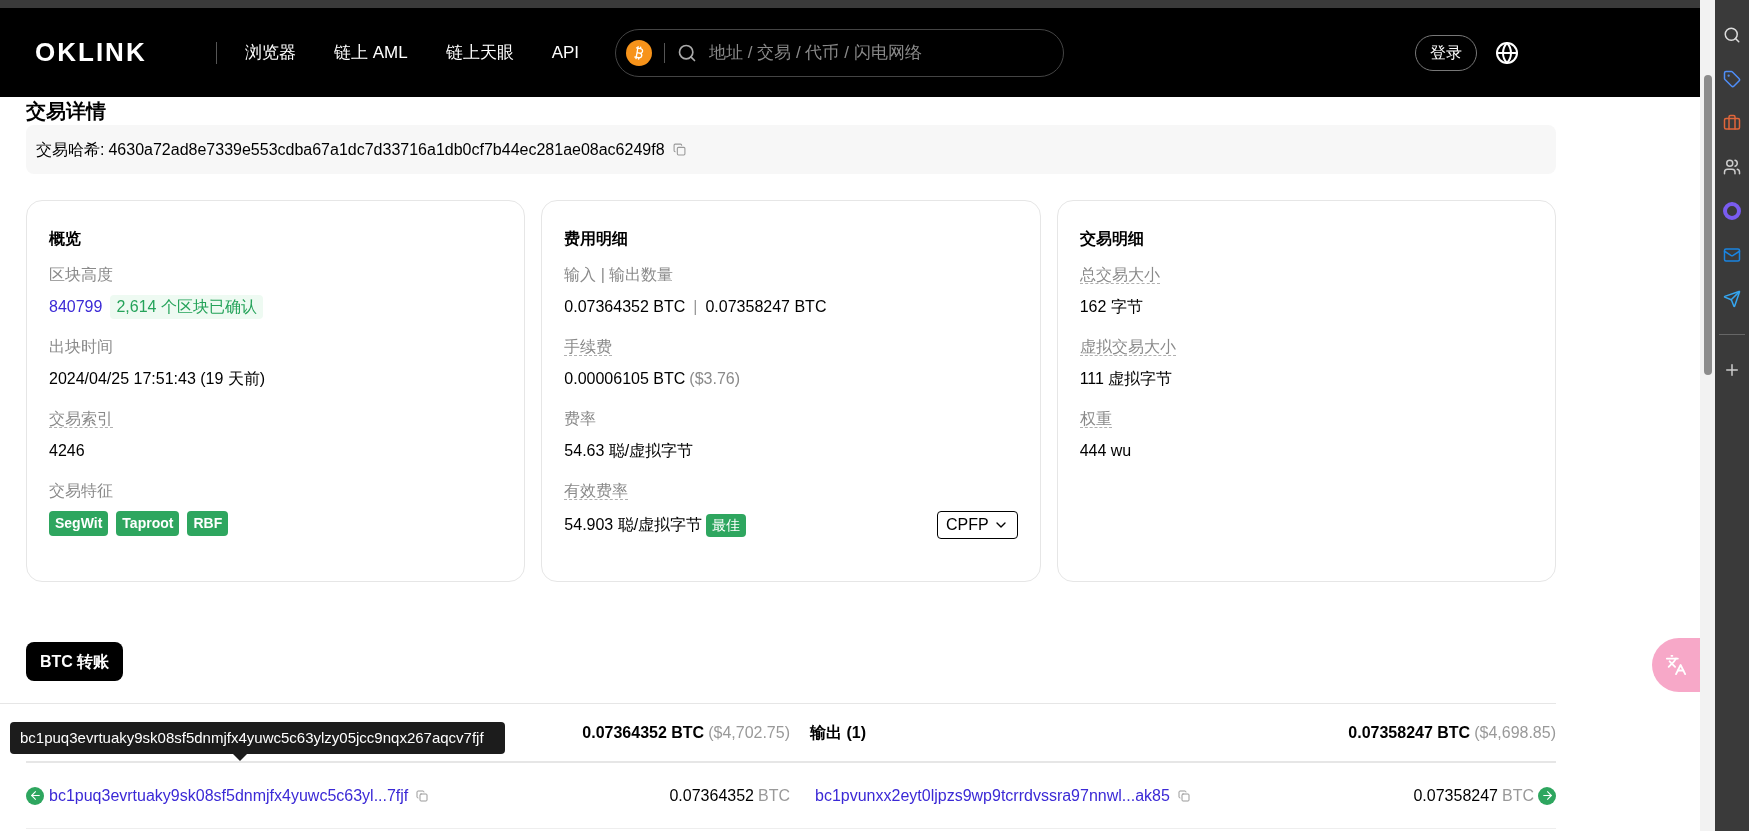 The image size is (1749, 831). Describe the element at coordinates (580, 418) in the screenshot. I see `field-label: 费率` at that location.